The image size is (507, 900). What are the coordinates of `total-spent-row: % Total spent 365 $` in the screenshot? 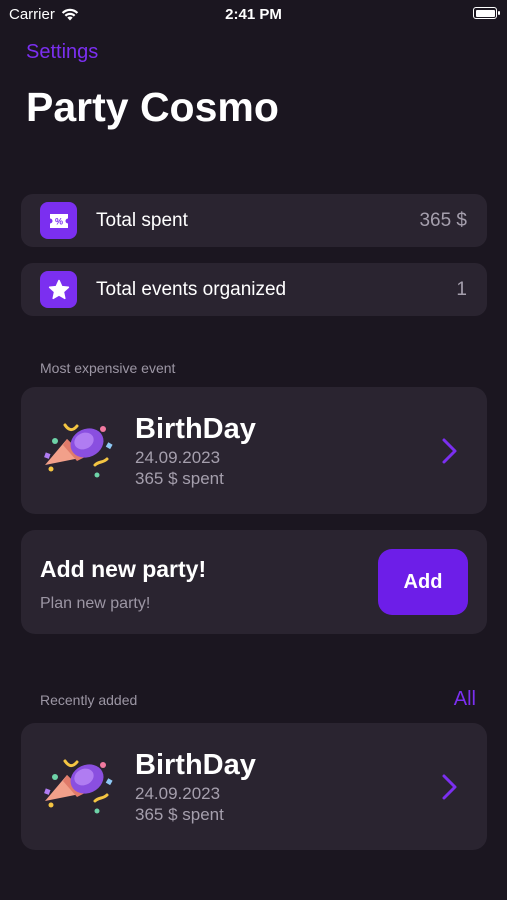 It's located at (254, 220).